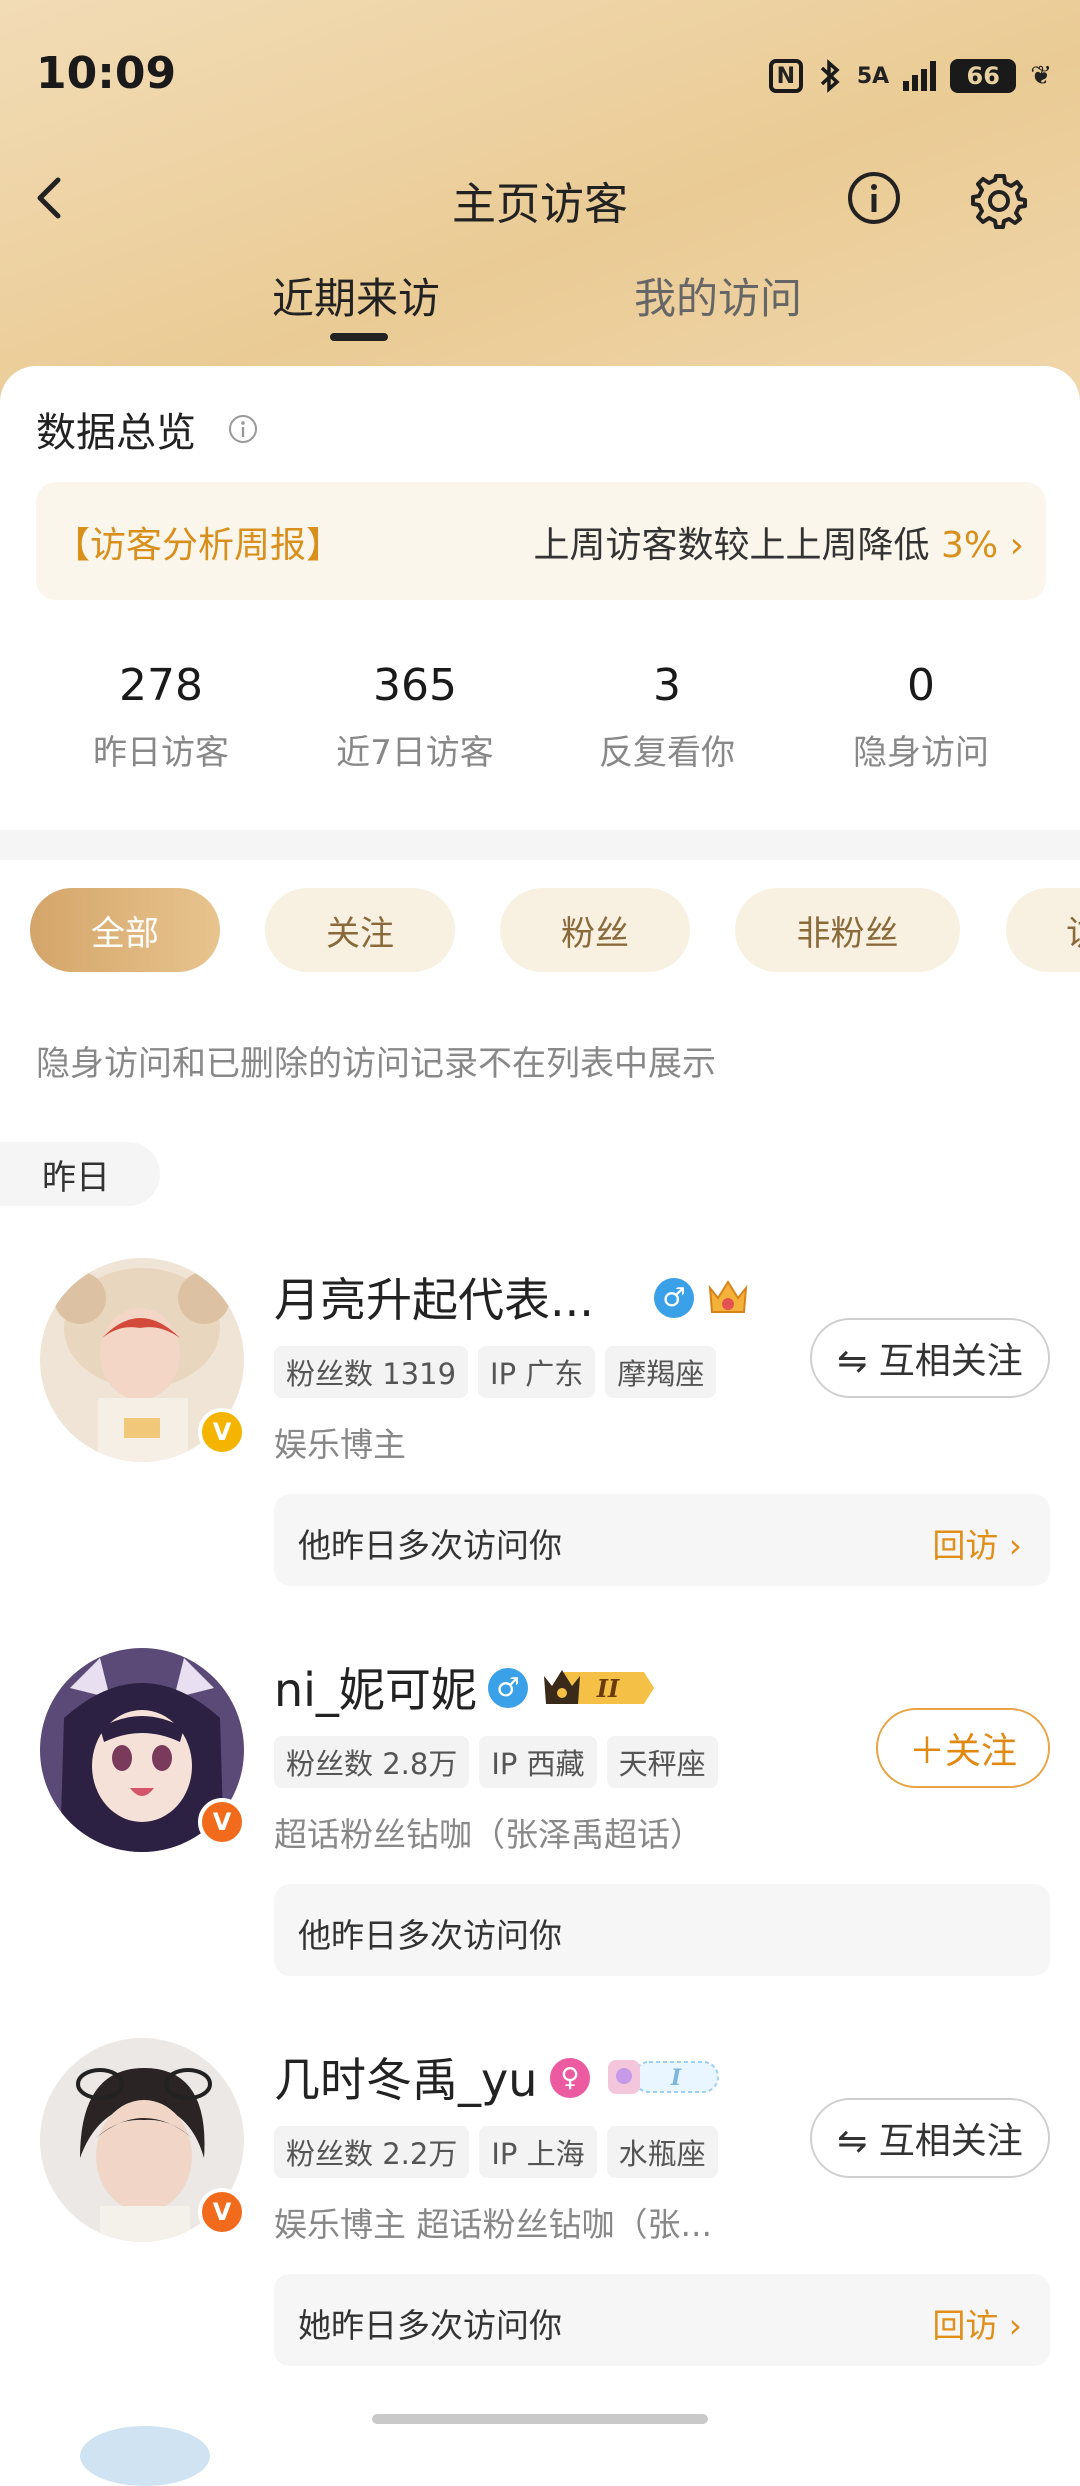 The width and height of the screenshot is (1080, 2486). Describe the element at coordinates (874, 198) in the screenshot. I see `info-icon` at that location.